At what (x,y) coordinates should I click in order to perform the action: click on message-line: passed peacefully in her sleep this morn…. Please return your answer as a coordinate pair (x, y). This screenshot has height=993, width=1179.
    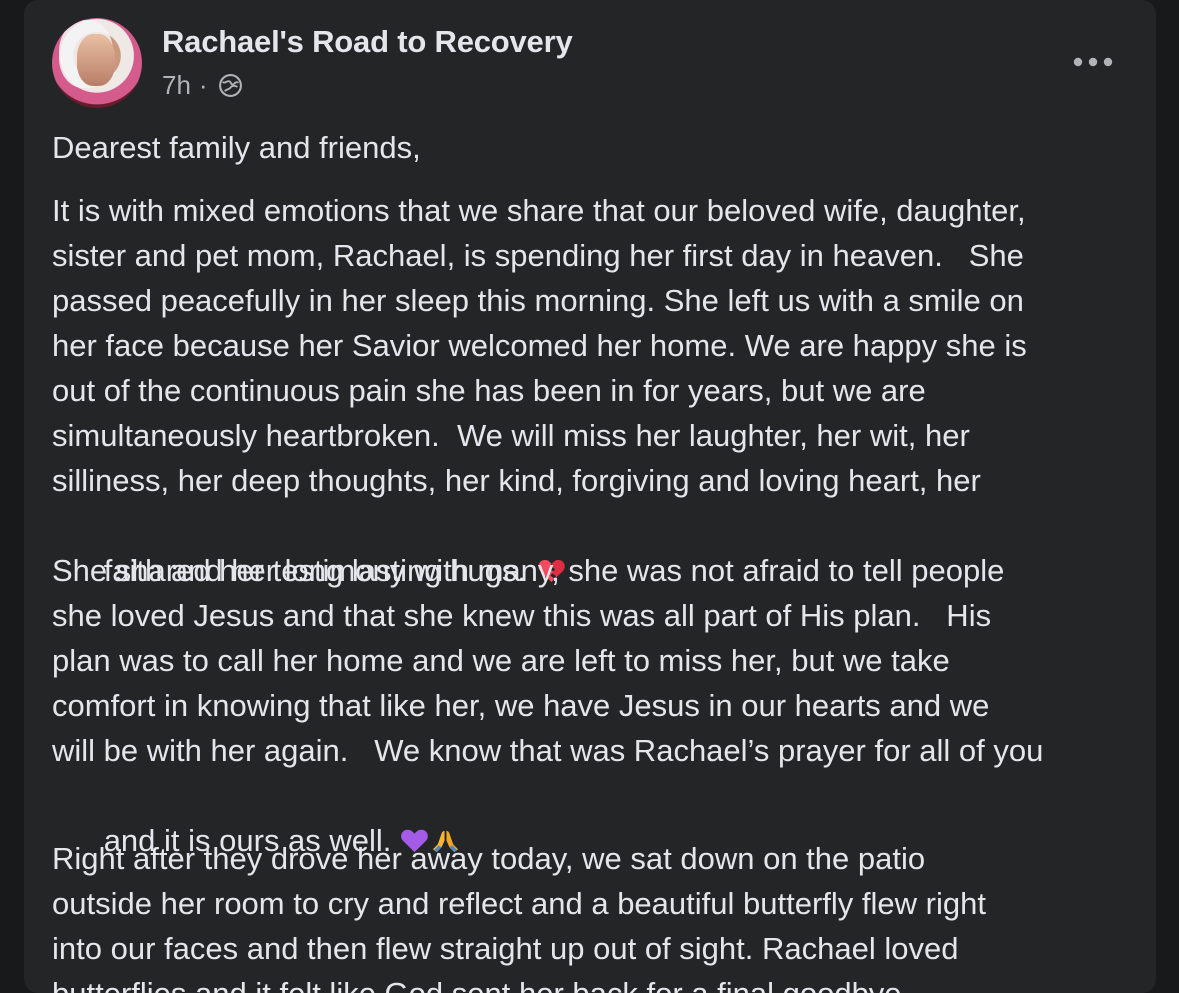
    Looking at the image, I should click on (538, 300).